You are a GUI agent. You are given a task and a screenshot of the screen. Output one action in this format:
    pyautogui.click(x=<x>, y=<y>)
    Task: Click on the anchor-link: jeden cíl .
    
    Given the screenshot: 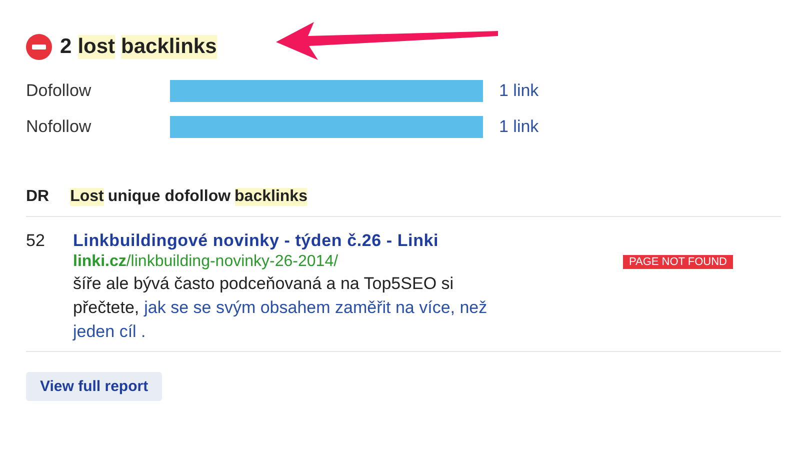 What is the action you would take?
    pyautogui.click(x=109, y=332)
    